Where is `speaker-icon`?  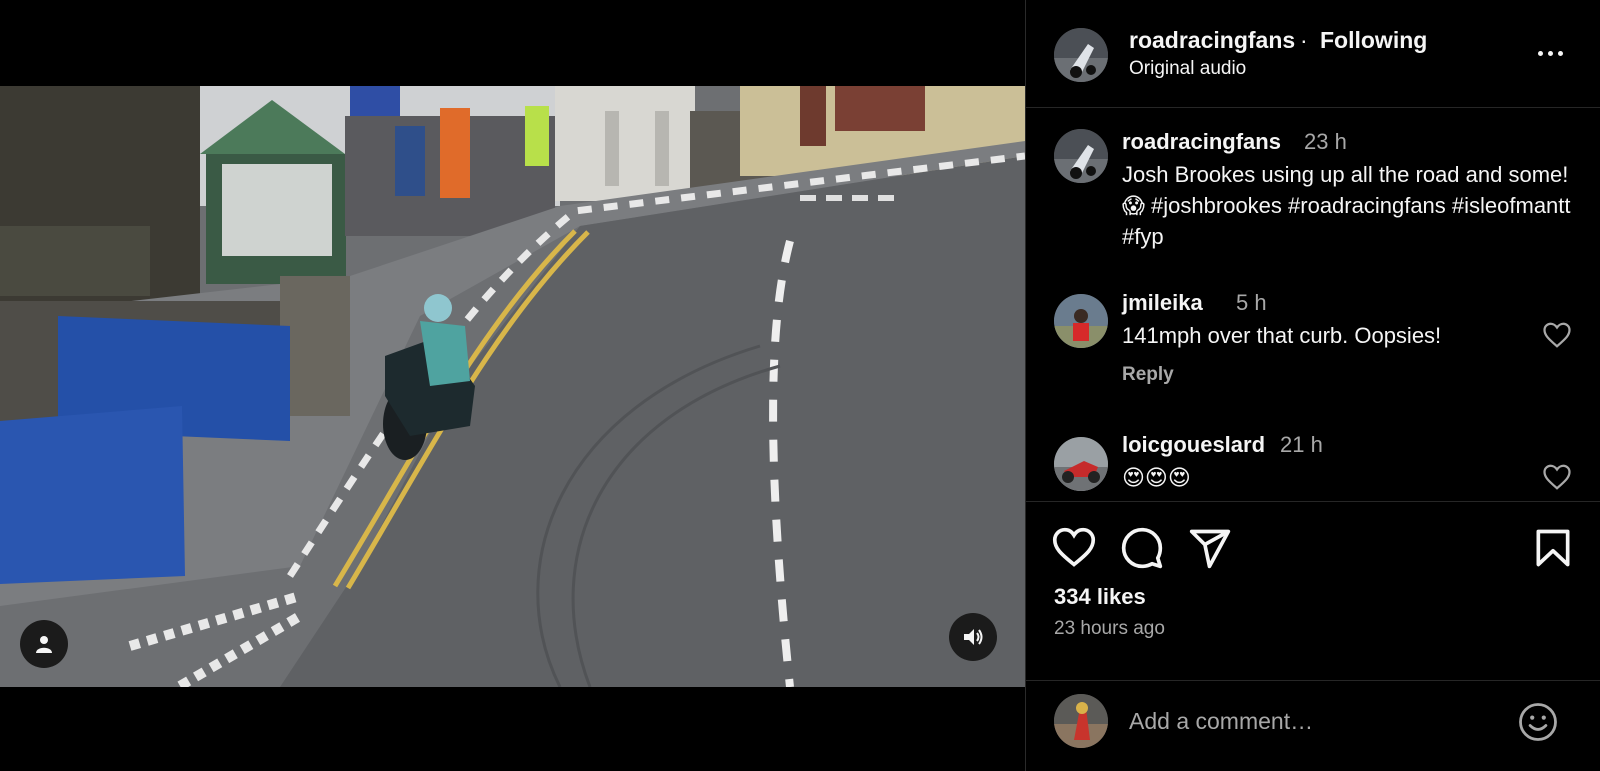 speaker-icon is located at coordinates (973, 637).